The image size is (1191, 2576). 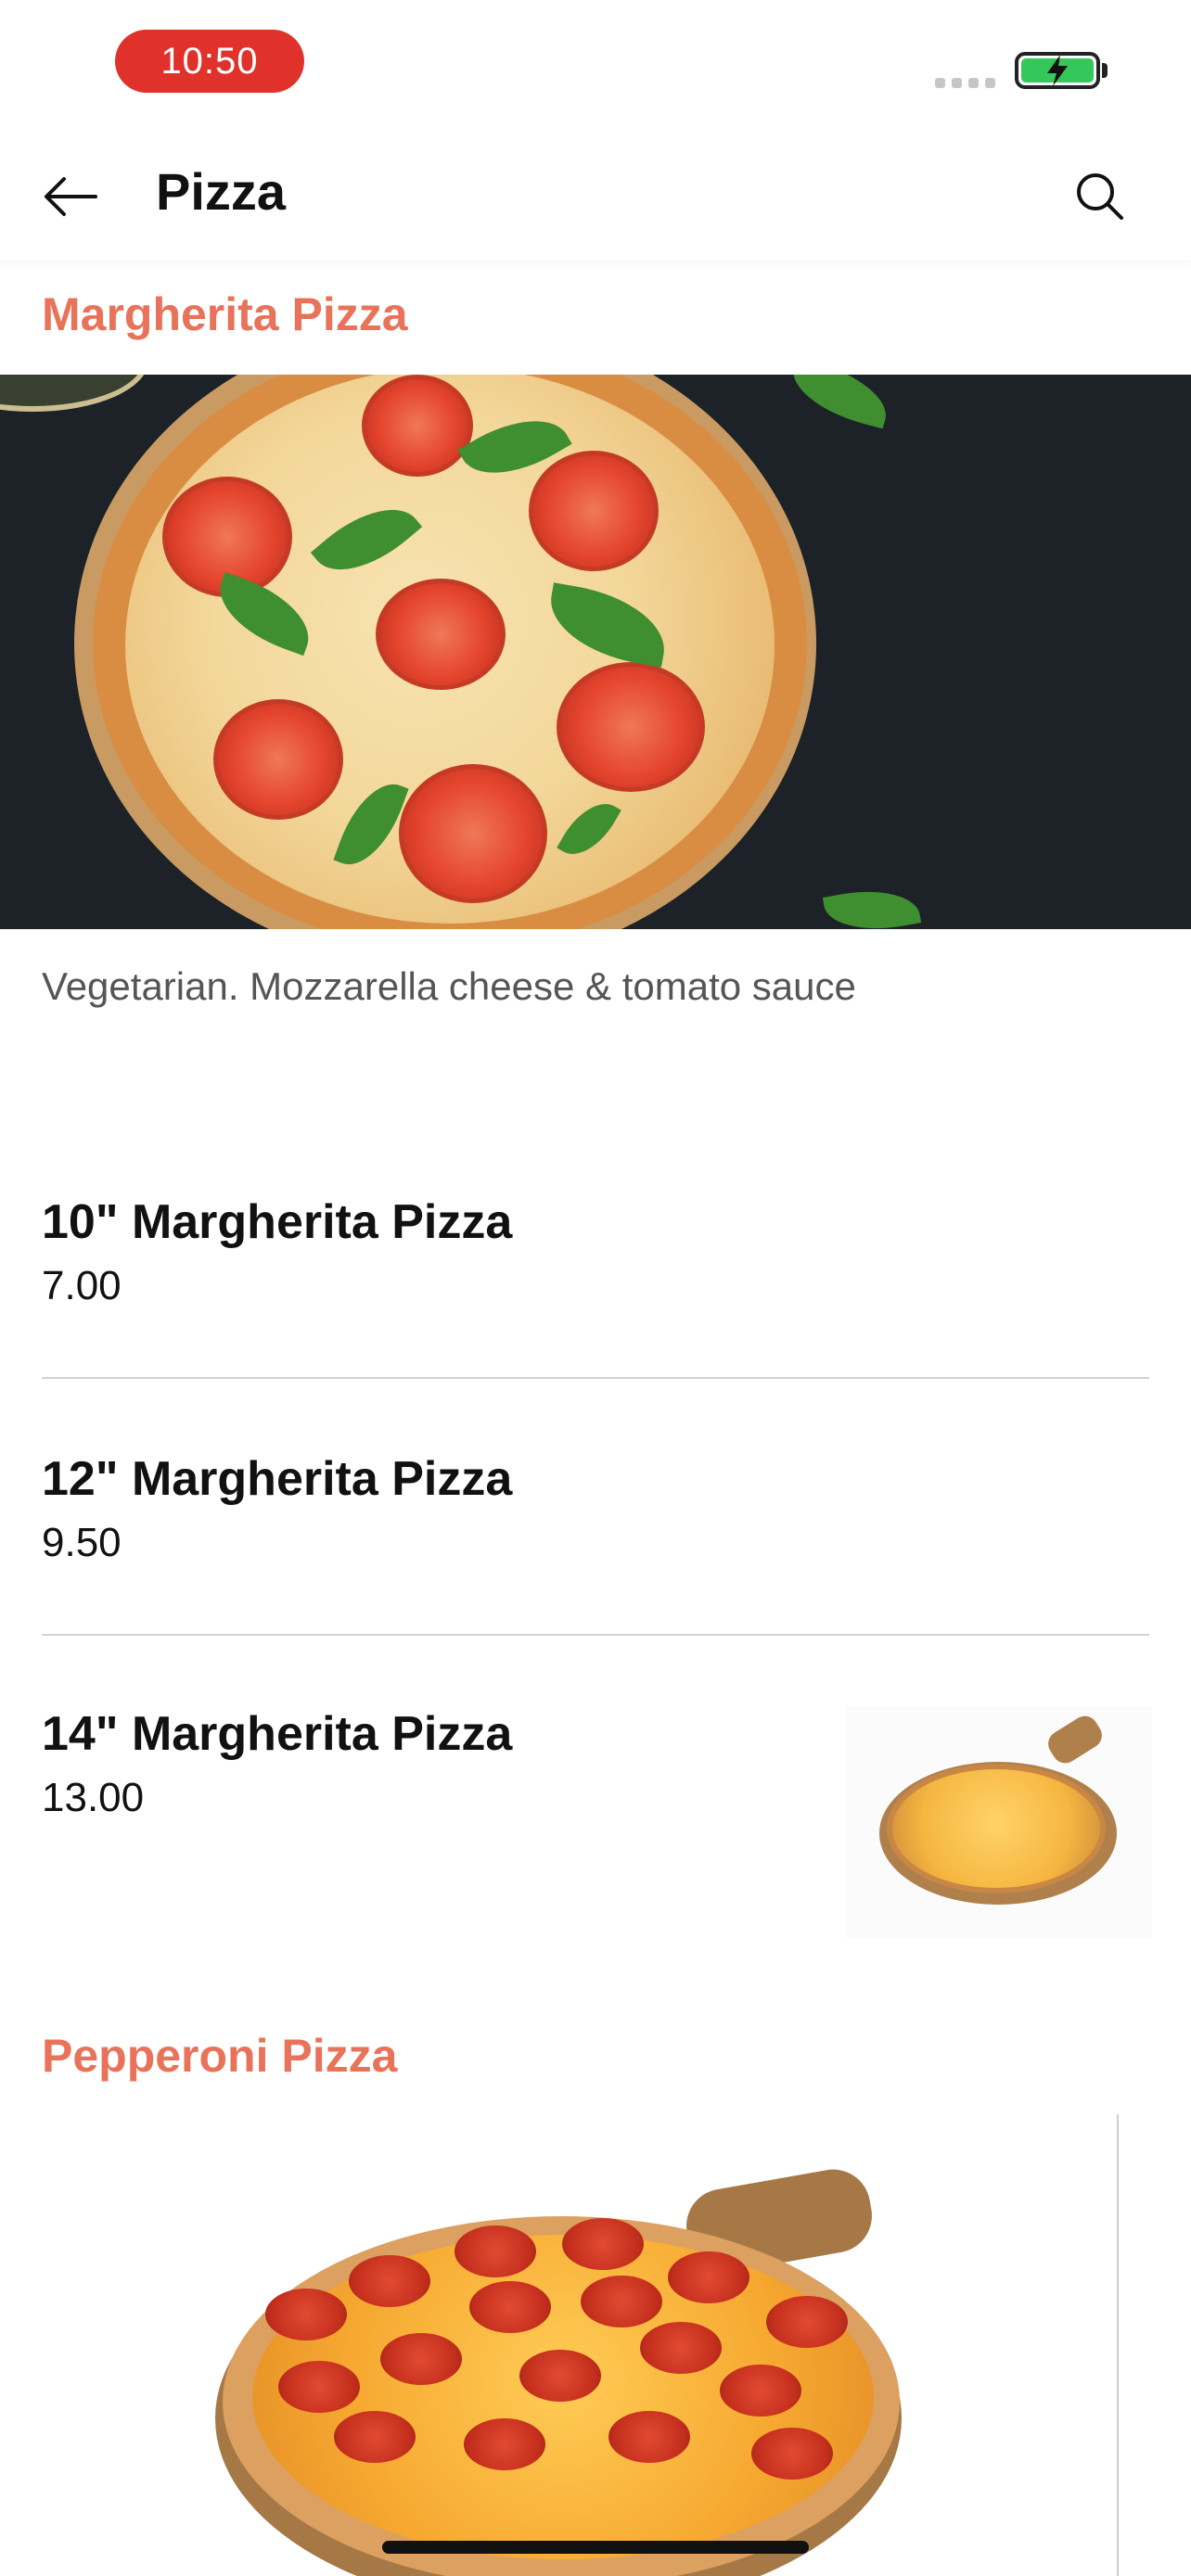 I want to click on battery-tip, so click(x=1105, y=71).